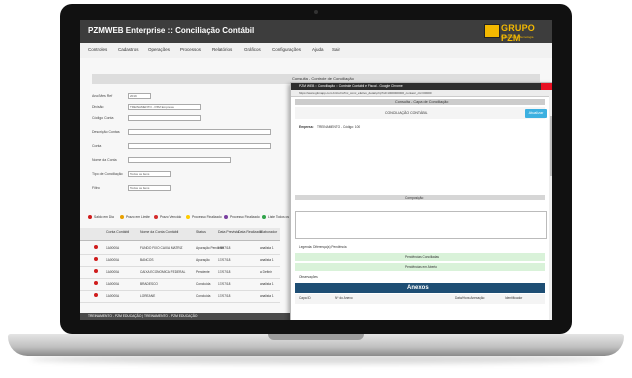  What do you see at coordinates (171, 217) in the screenshot?
I see `legend-item: Prazo Vencido` at bounding box center [171, 217].